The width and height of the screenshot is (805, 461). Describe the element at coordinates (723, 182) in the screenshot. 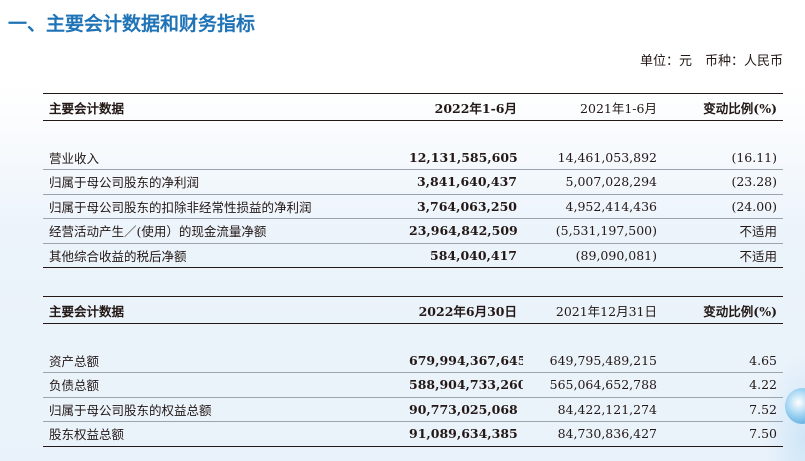

I see `change-ratio: (23.28)` at that location.